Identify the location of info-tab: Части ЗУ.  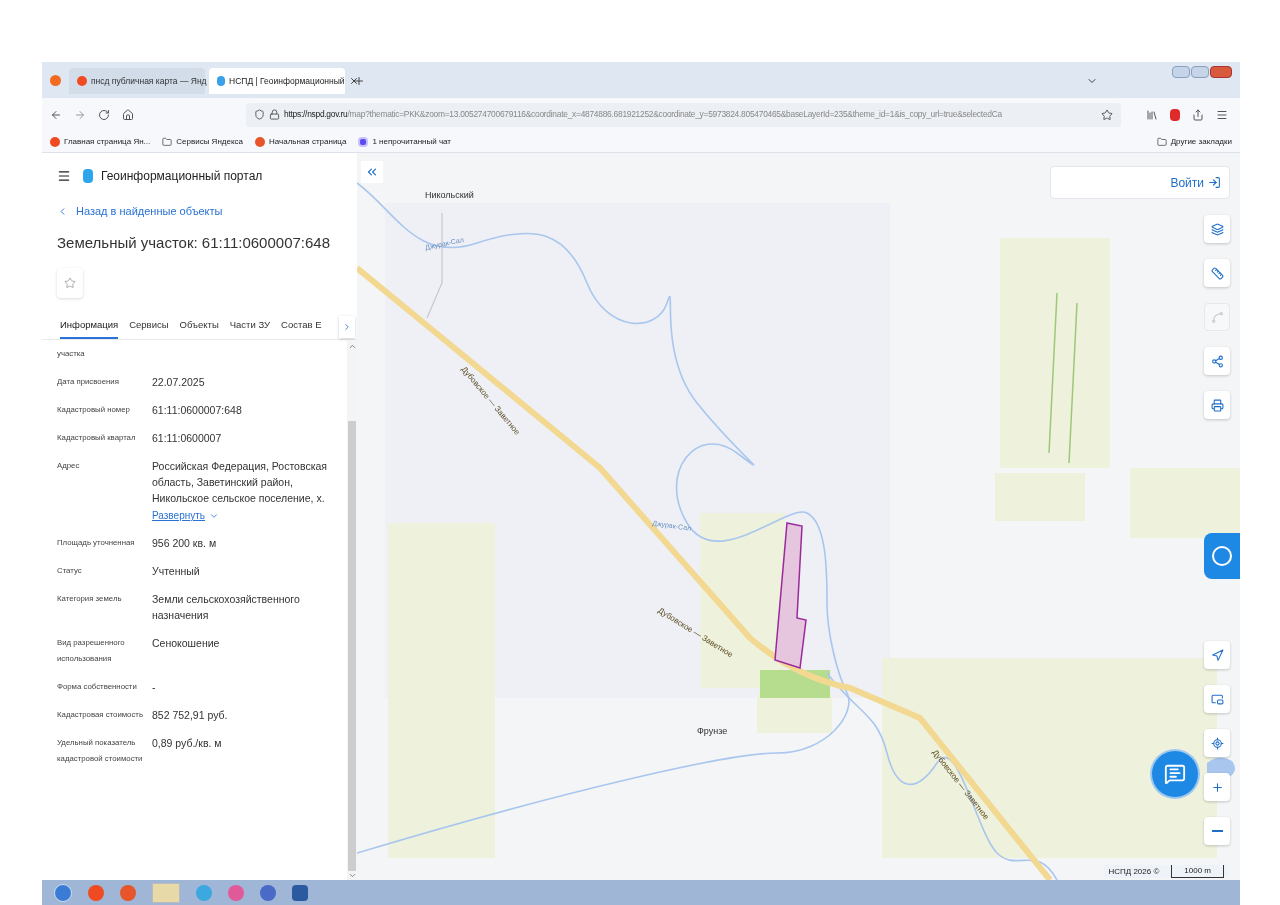
(250, 326).